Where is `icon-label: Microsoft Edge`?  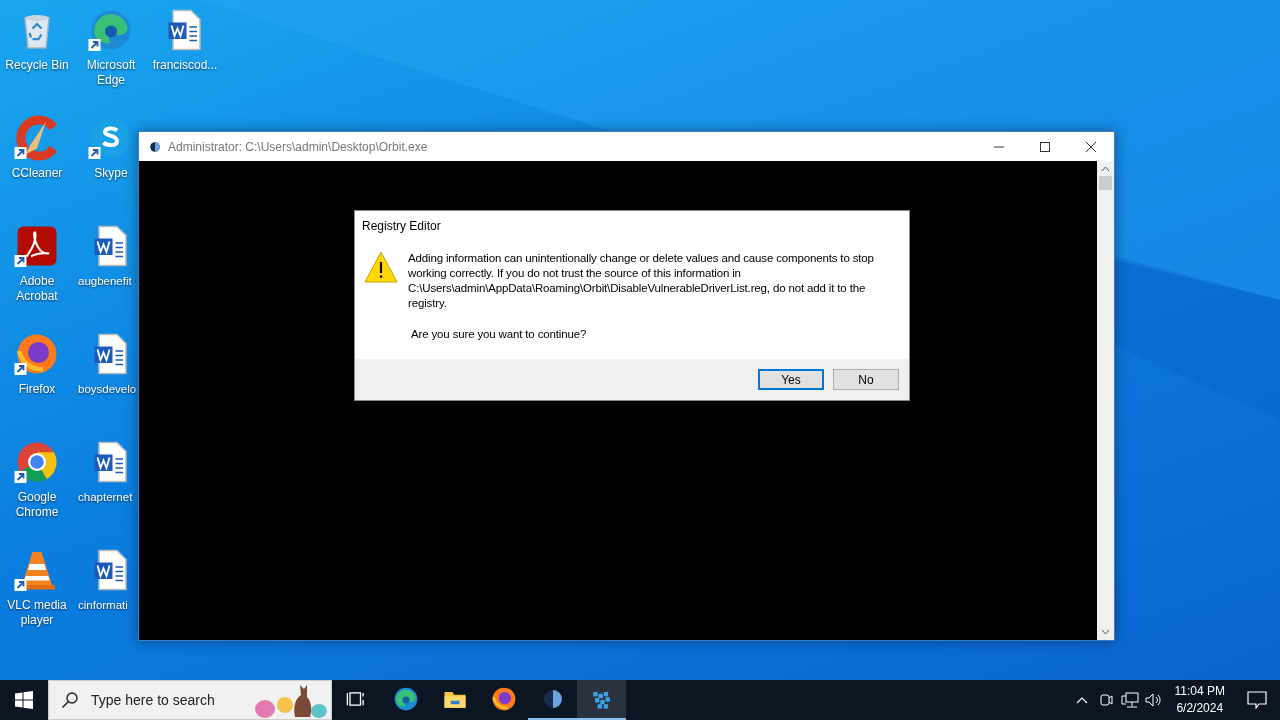
icon-label: Microsoft Edge is located at coordinates (111, 73).